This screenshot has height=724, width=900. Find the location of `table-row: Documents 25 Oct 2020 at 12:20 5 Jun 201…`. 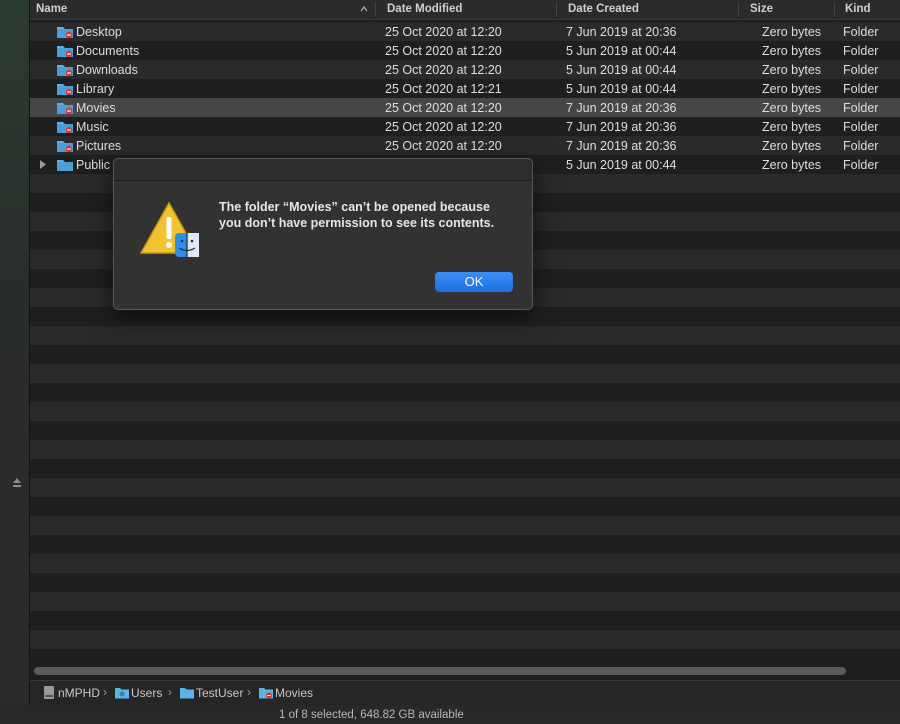

table-row: Documents 25 Oct 2020 at 12:20 5 Jun 201… is located at coordinates (465, 50).